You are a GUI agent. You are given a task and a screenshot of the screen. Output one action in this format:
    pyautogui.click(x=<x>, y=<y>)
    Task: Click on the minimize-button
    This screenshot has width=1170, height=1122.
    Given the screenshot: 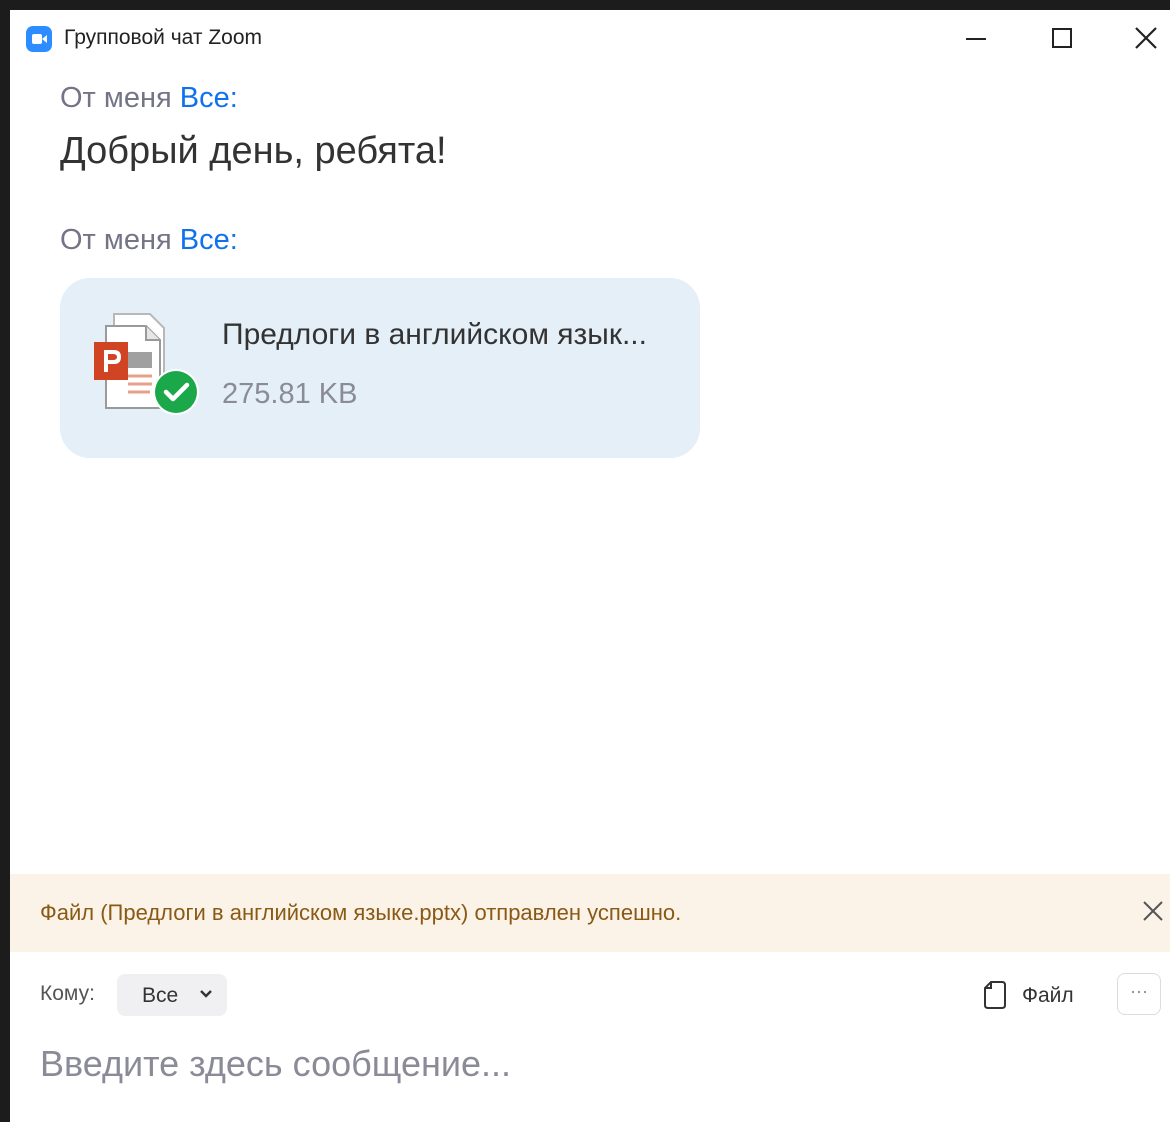 What is the action you would take?
    pyautogui.click(x=976, y=38)
    